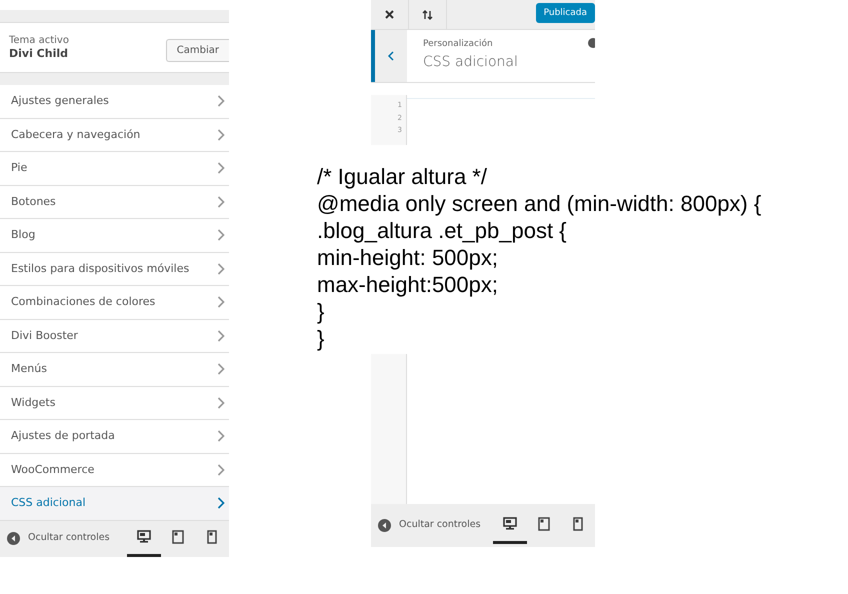  What do you see at coordinates (114, 269) in the screenshot?
I see `menu-item: Estilos para dispositivos móviles` at bounding box center [114, 269].